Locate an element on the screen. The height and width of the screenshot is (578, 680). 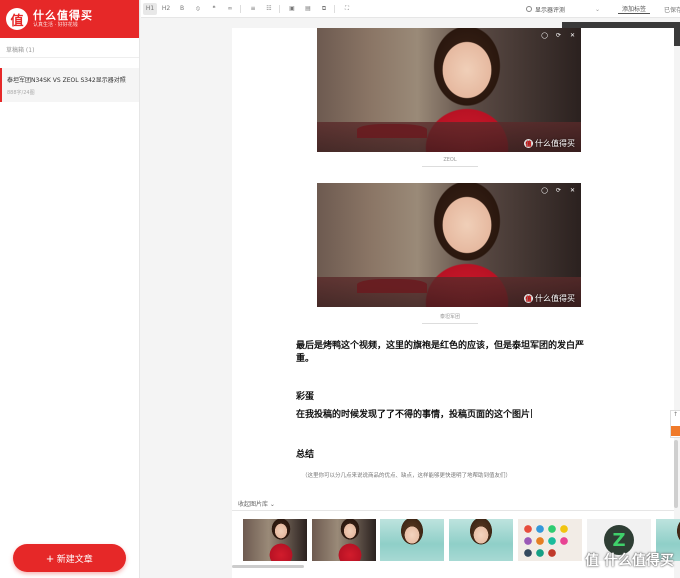
draft-title: 泰坦军团N34SK VS ZEOL S342显示器对照 is located at coordinates (66, 80).